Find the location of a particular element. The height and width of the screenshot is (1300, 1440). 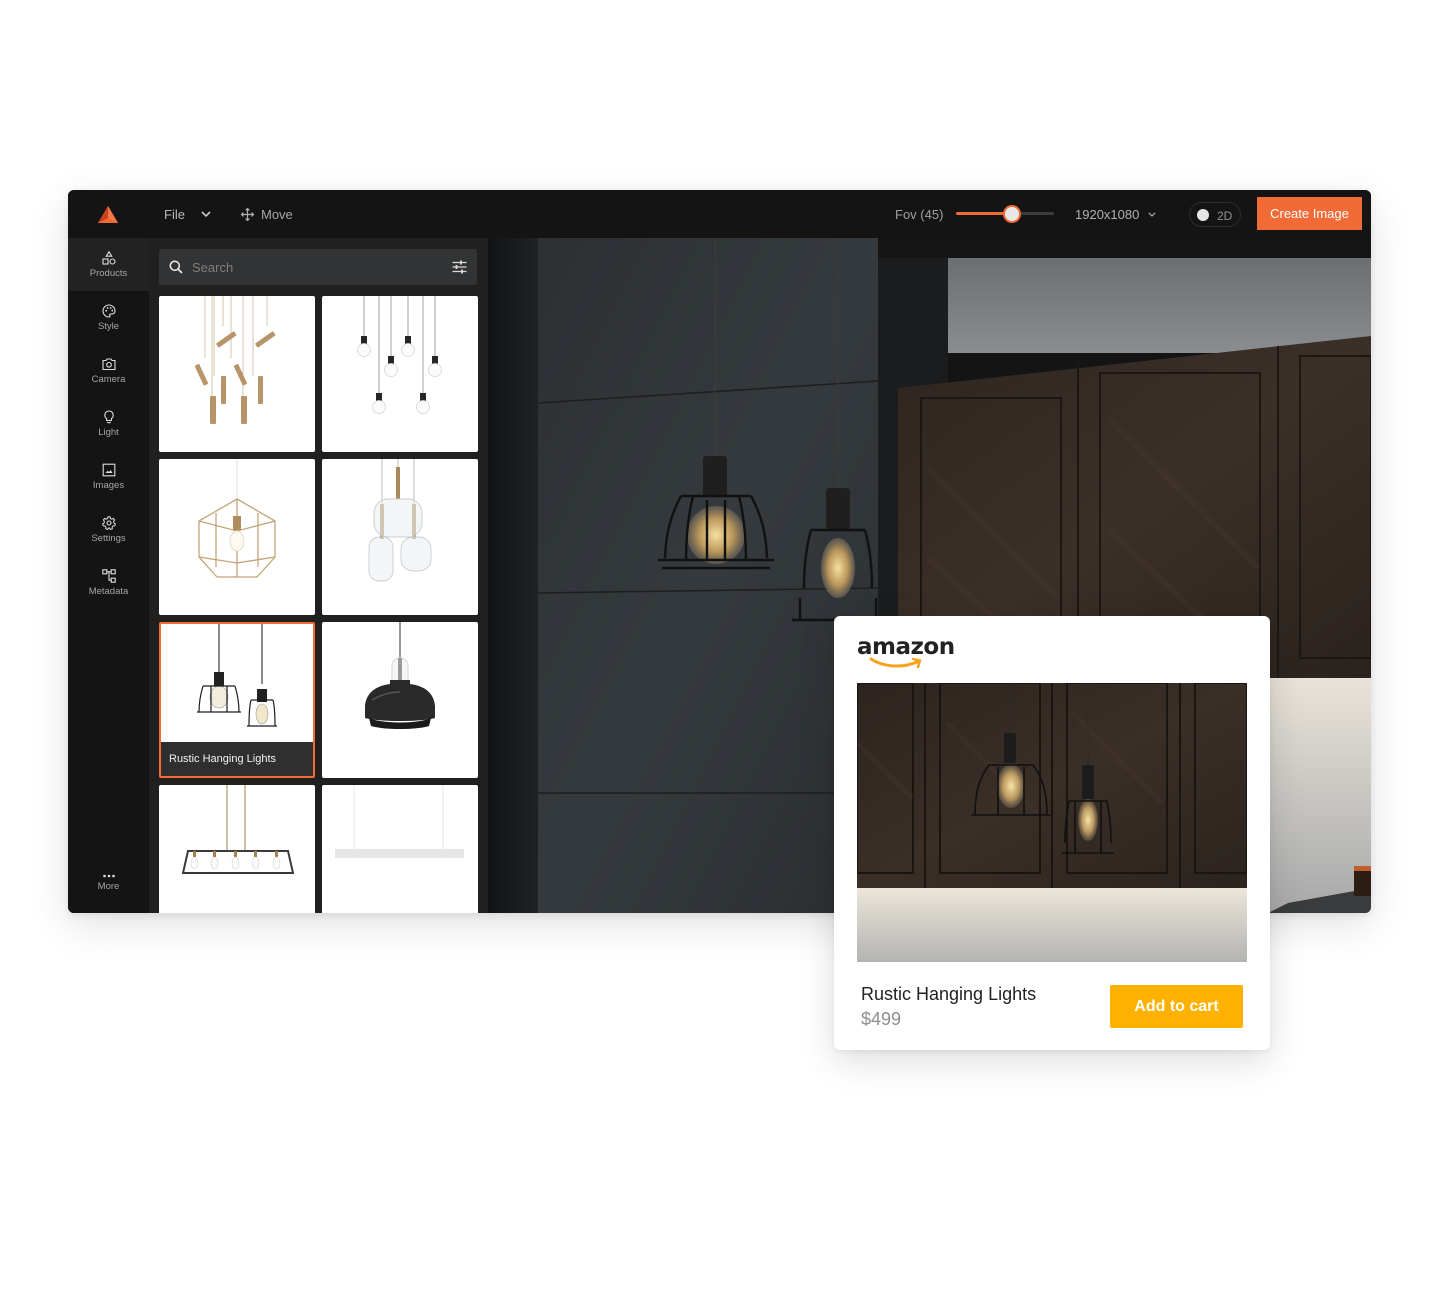

bare-bulb-cluster-thumbnail is located at coordinates (399, 355).